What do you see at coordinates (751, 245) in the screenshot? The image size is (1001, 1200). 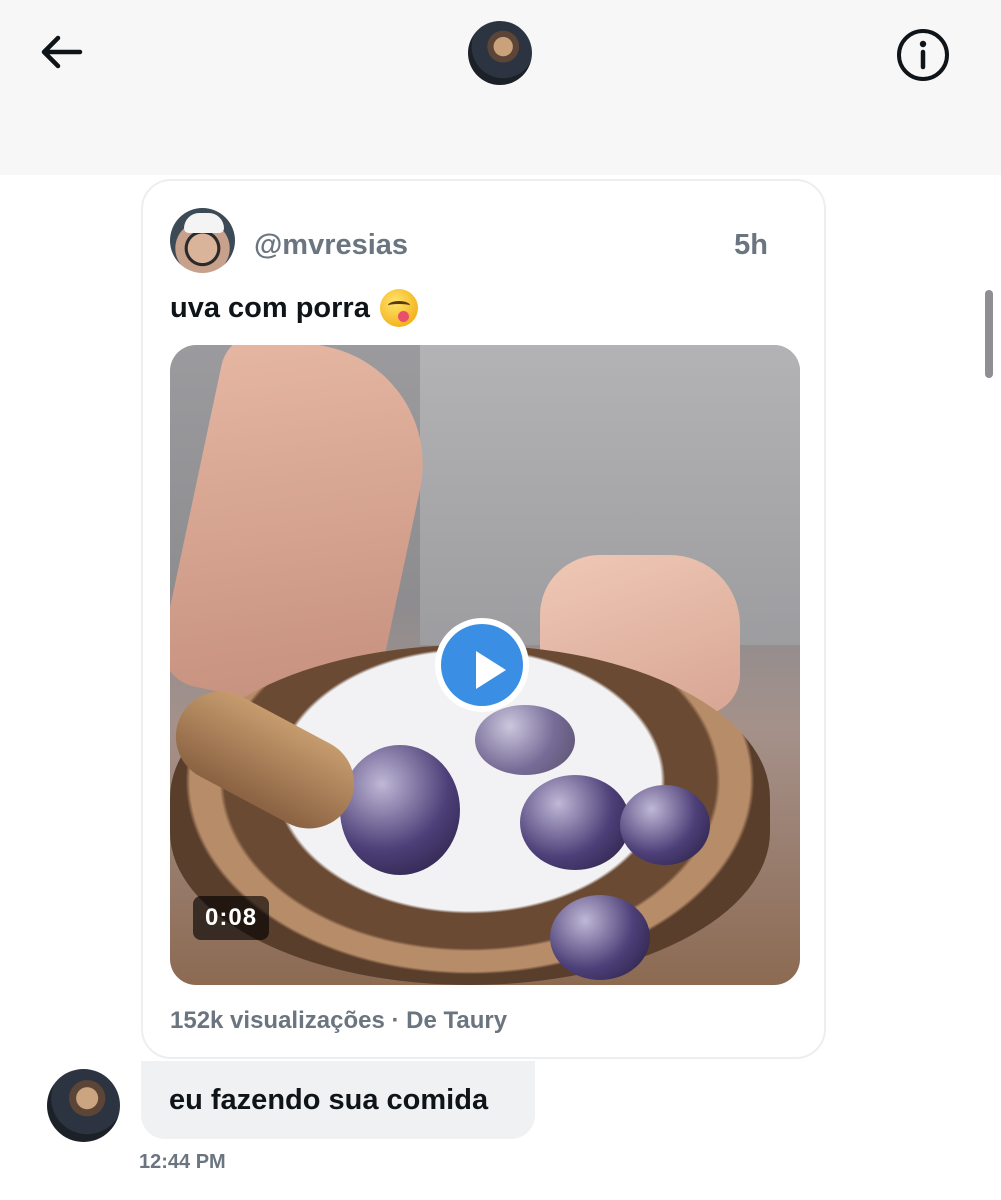 I see `post-time: 5h` at bounding box center [751, 245].